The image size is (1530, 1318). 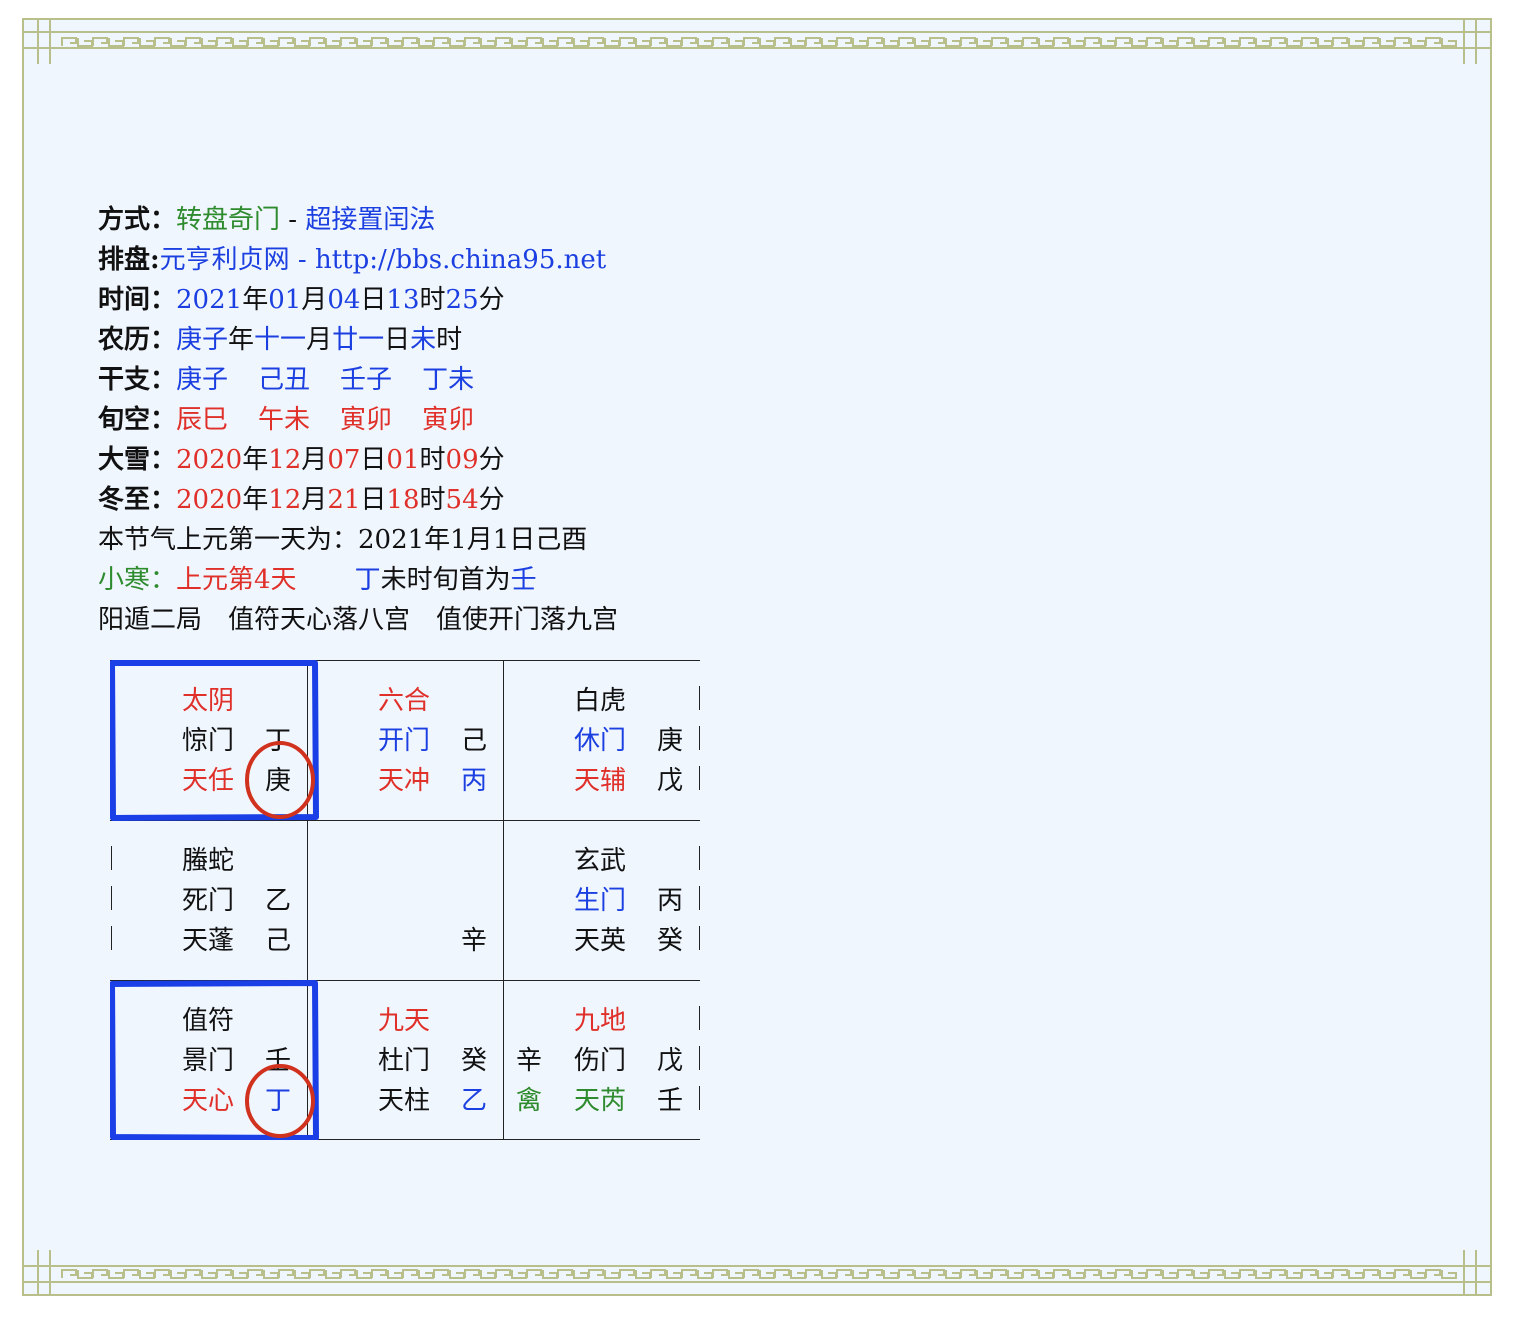 What do you see at coordinates (432, 500) in the screenshot?
I see `dongzhi-h: 时` at bounding box center [432, 500].